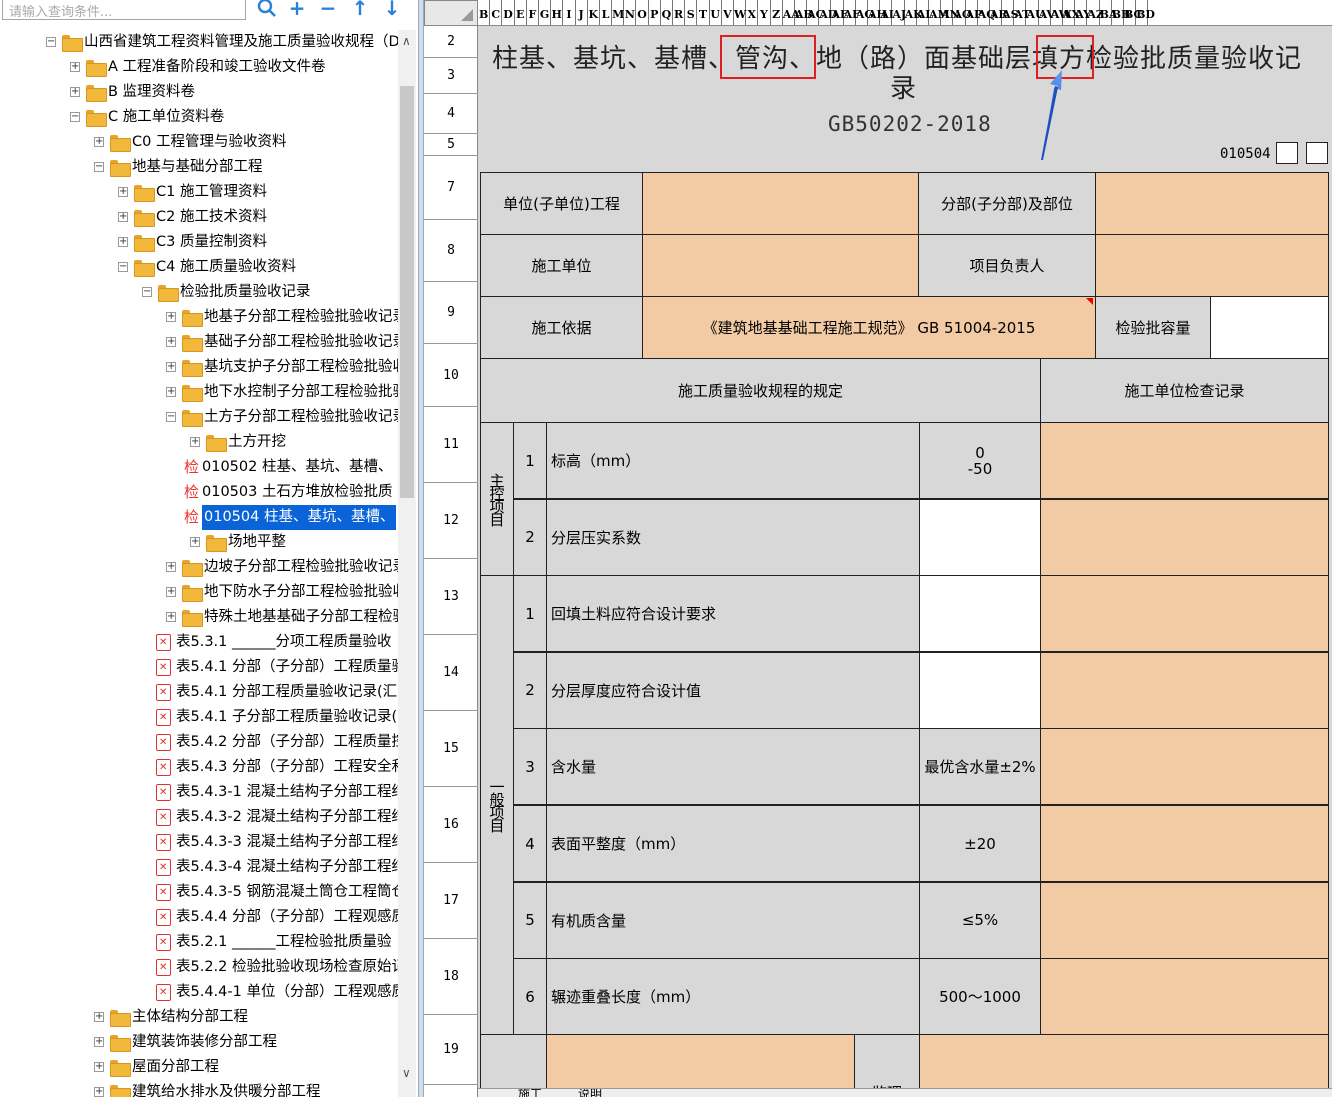 The height and width of the screenshot is (1097, 1332). I want to click on tree-item-label: 基坑支护子分部工程检验批验收, so click(301, 367).